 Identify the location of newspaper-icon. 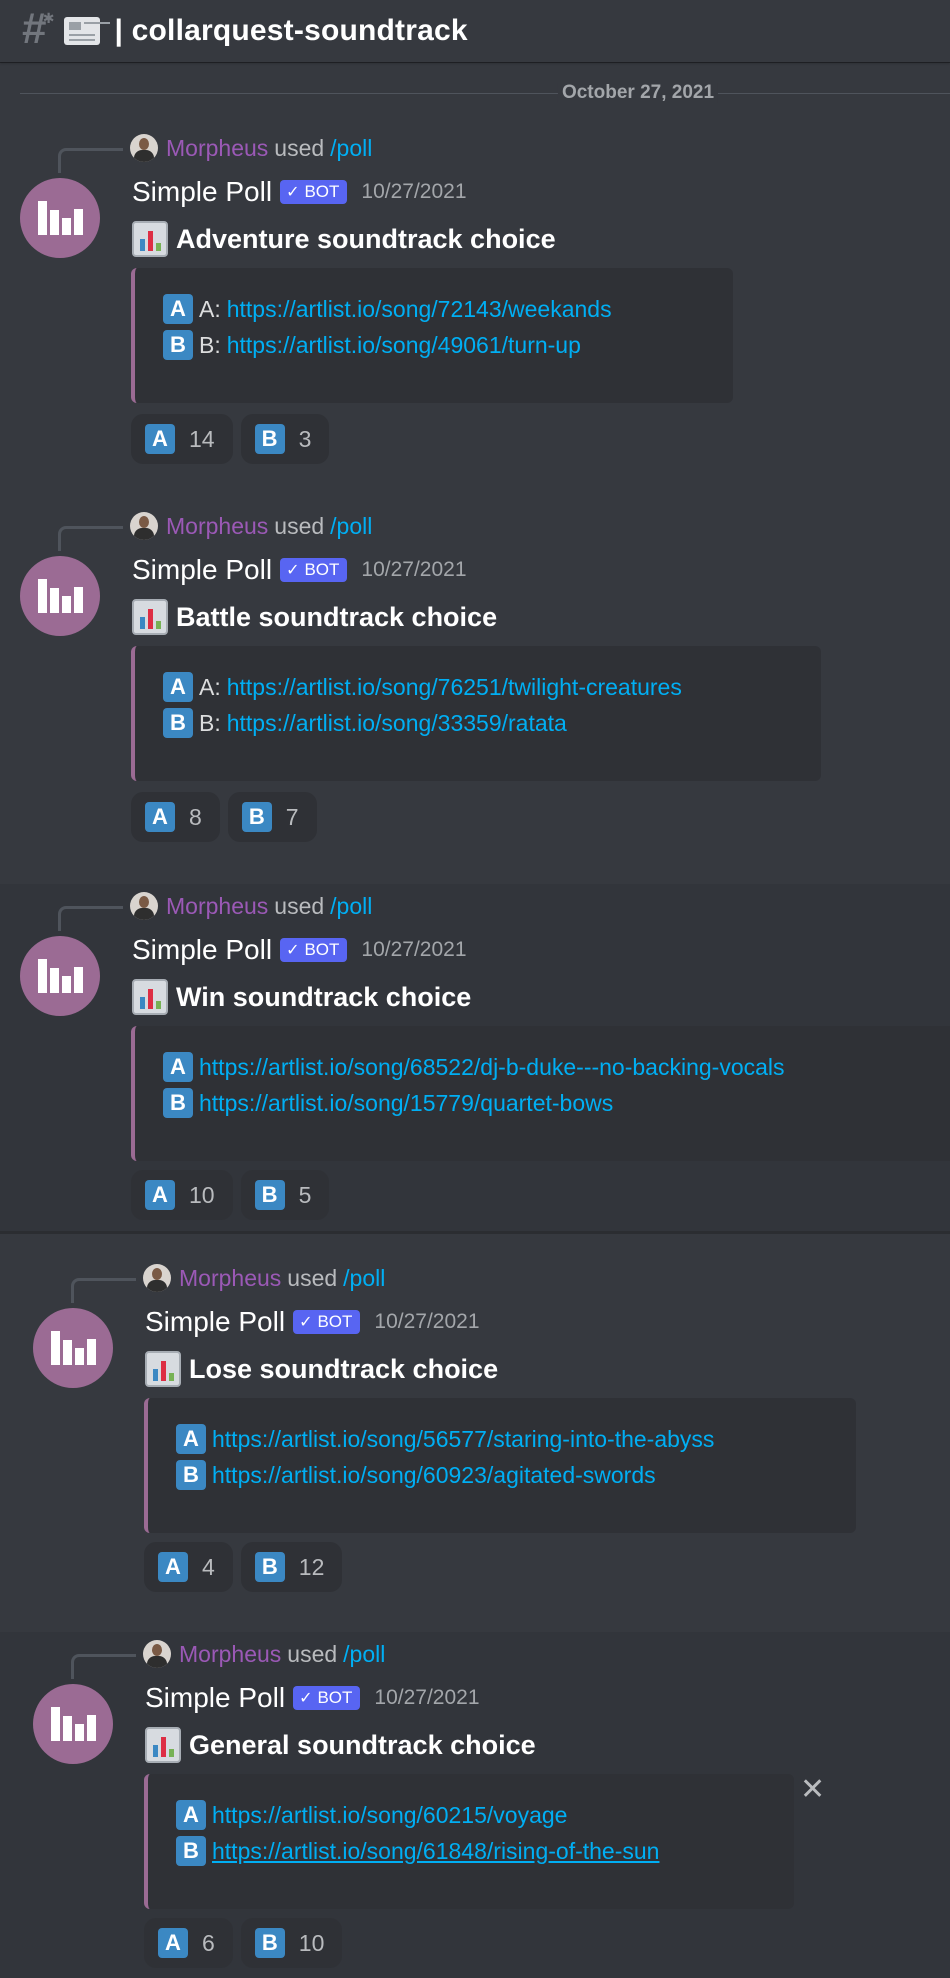
(82, 31).